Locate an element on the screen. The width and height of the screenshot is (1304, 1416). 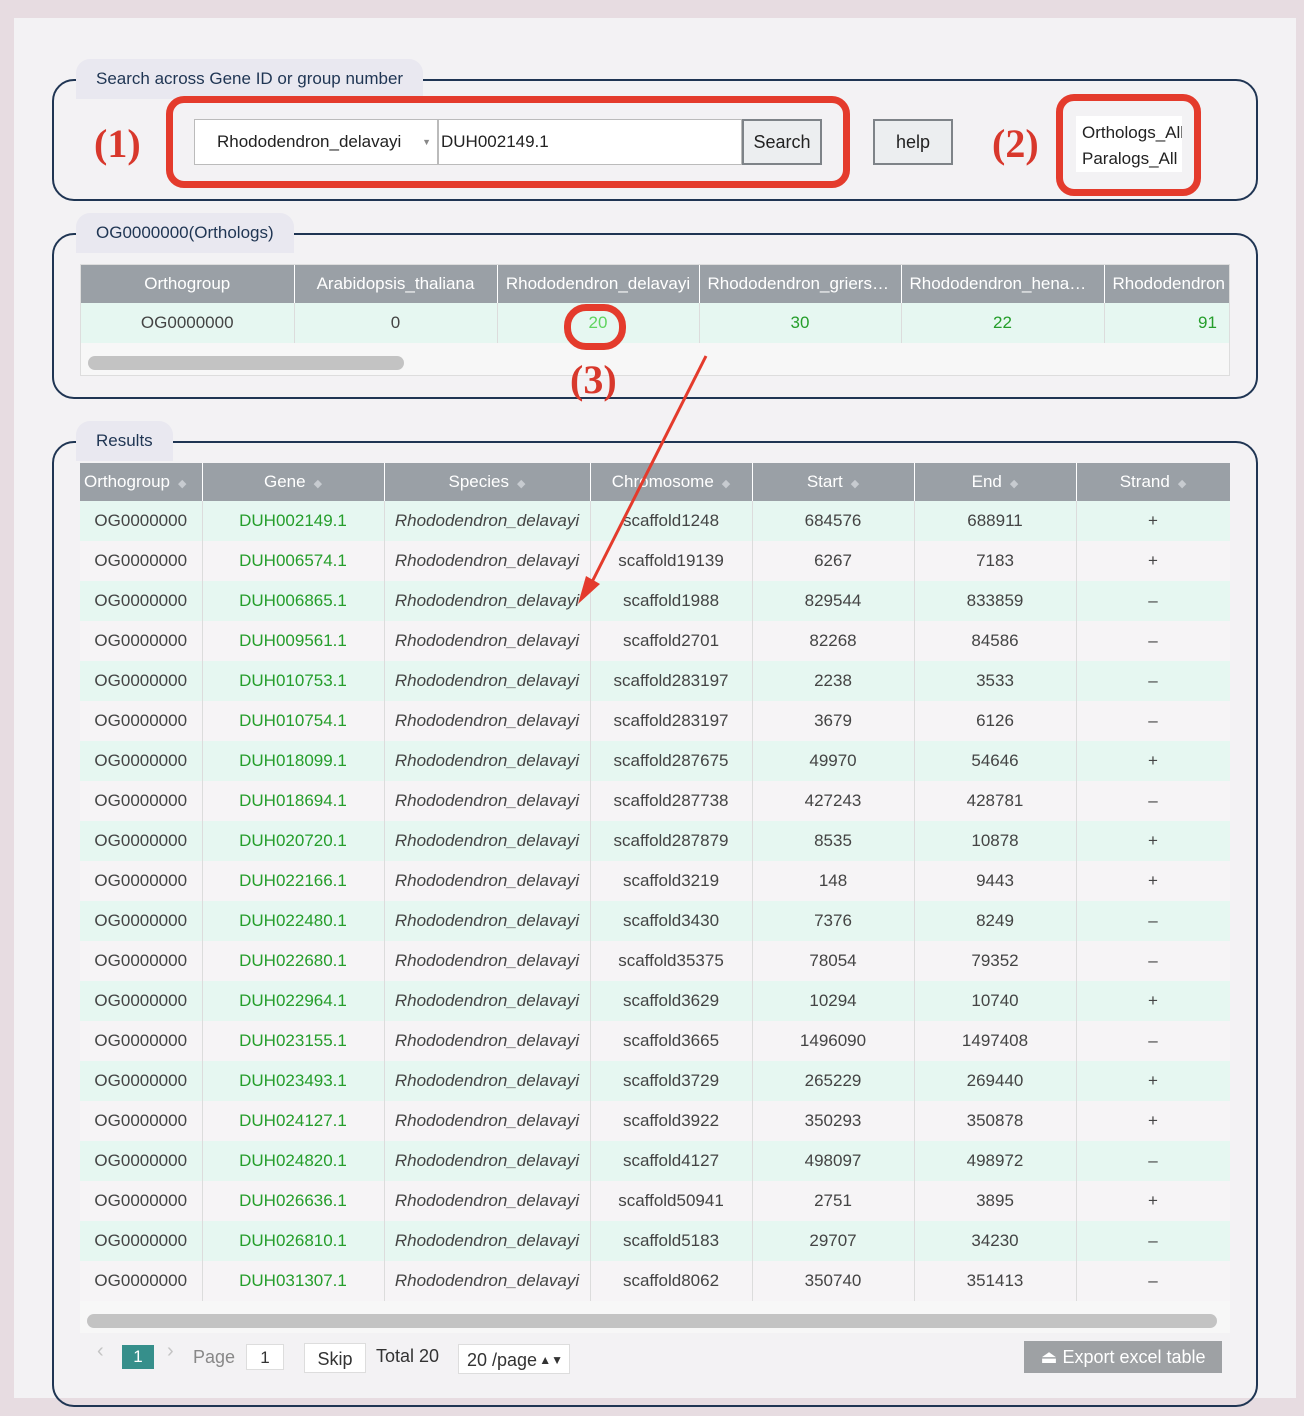
cell-end: 54646 is located at coordinates (995, 761).